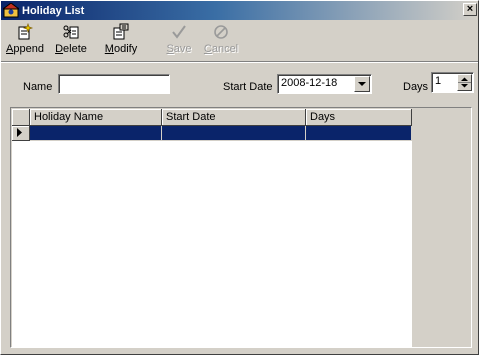  I want to click on dropdown-button, so click(362, 84).